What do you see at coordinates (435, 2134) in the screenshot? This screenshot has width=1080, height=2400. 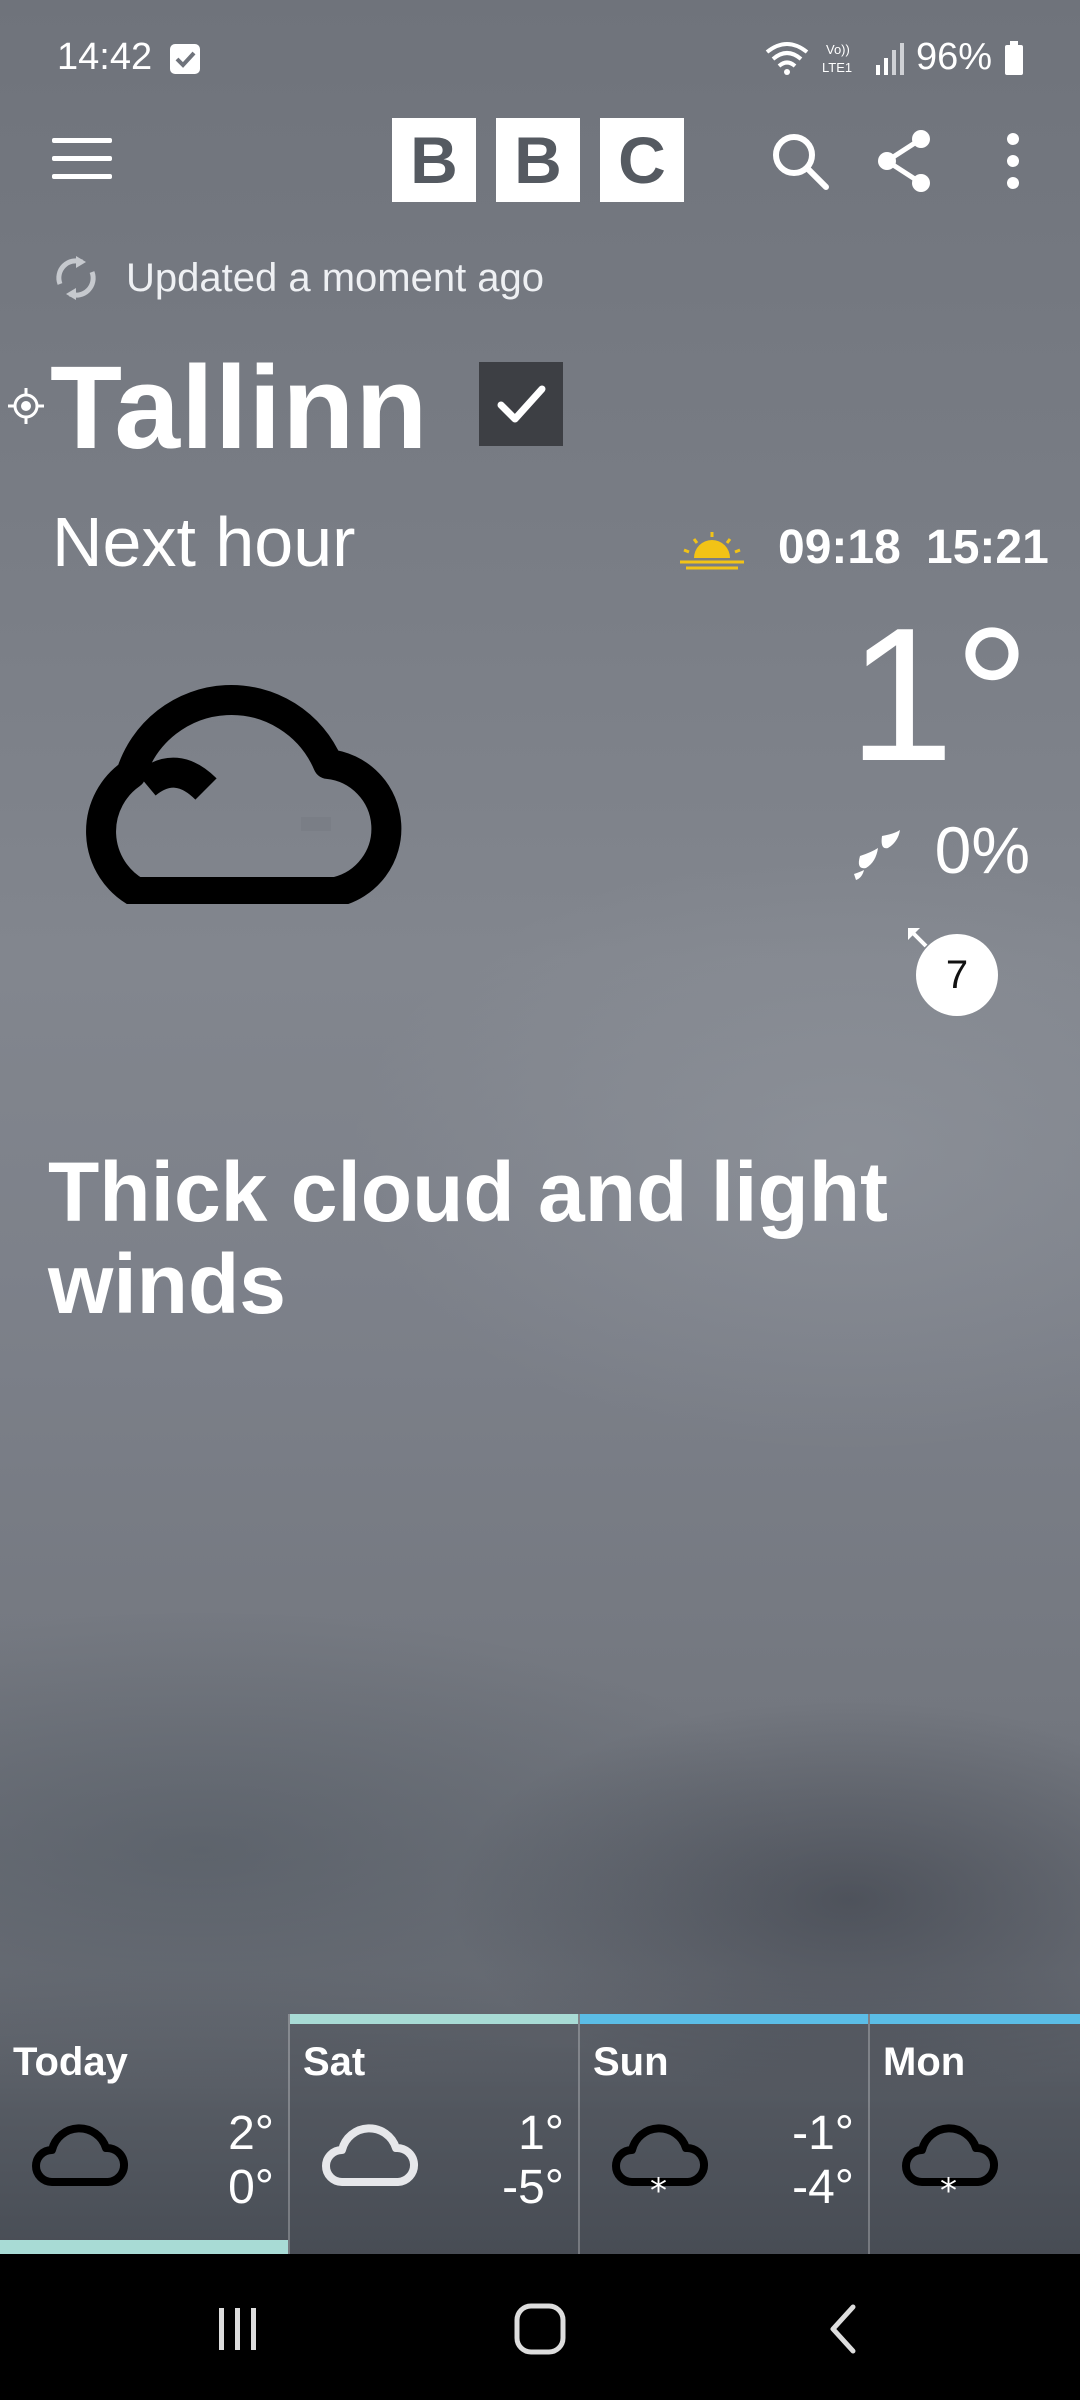 I see `forecast-day-sat: Sat 1° -5°` at bounding box center [435, 2134].